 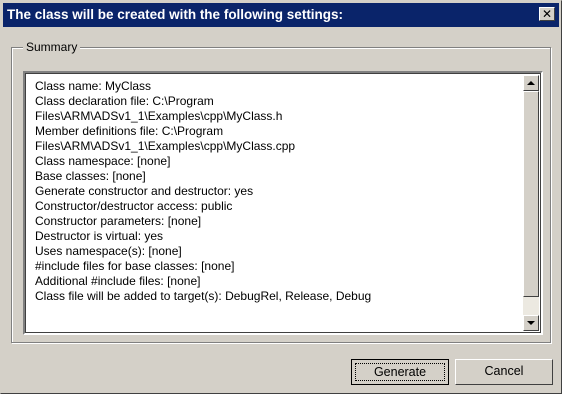 I want to click on summary-line: Constructor parameters: [none], so click(x=118, y=221).